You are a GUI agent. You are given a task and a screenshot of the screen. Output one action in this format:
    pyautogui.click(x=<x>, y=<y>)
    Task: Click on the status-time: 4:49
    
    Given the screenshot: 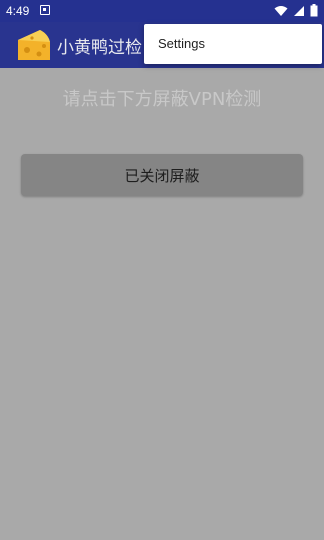 What is the action you would take?
    pyautogui.click(x=18, y=11)
    